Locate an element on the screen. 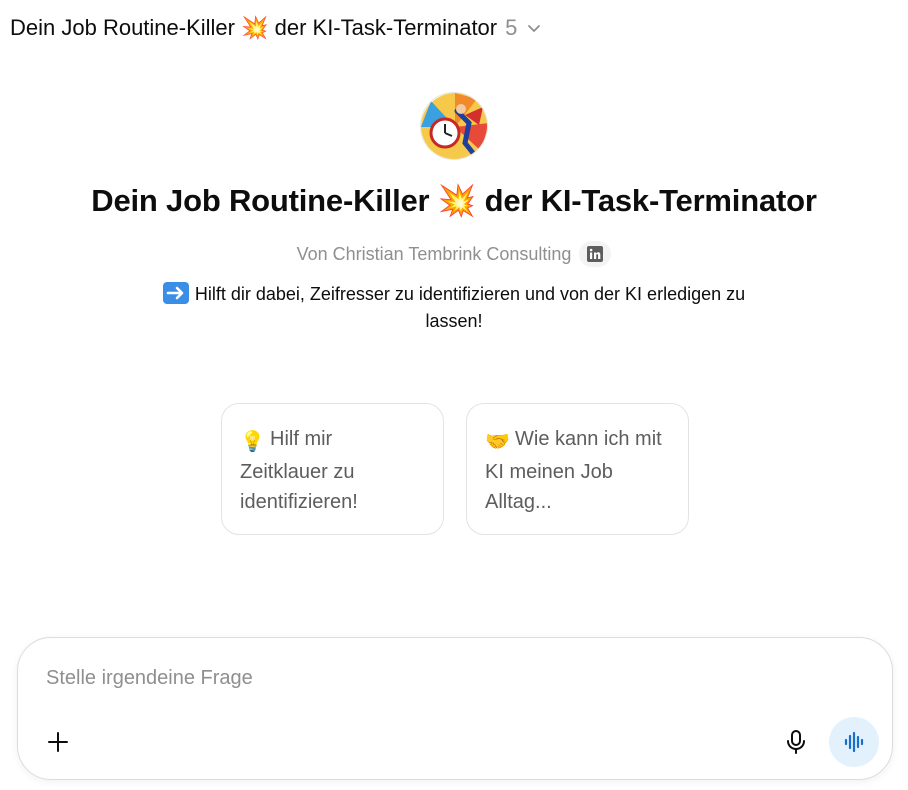  lightbulb-icon: 💡 is located at coordinates (252, 442).